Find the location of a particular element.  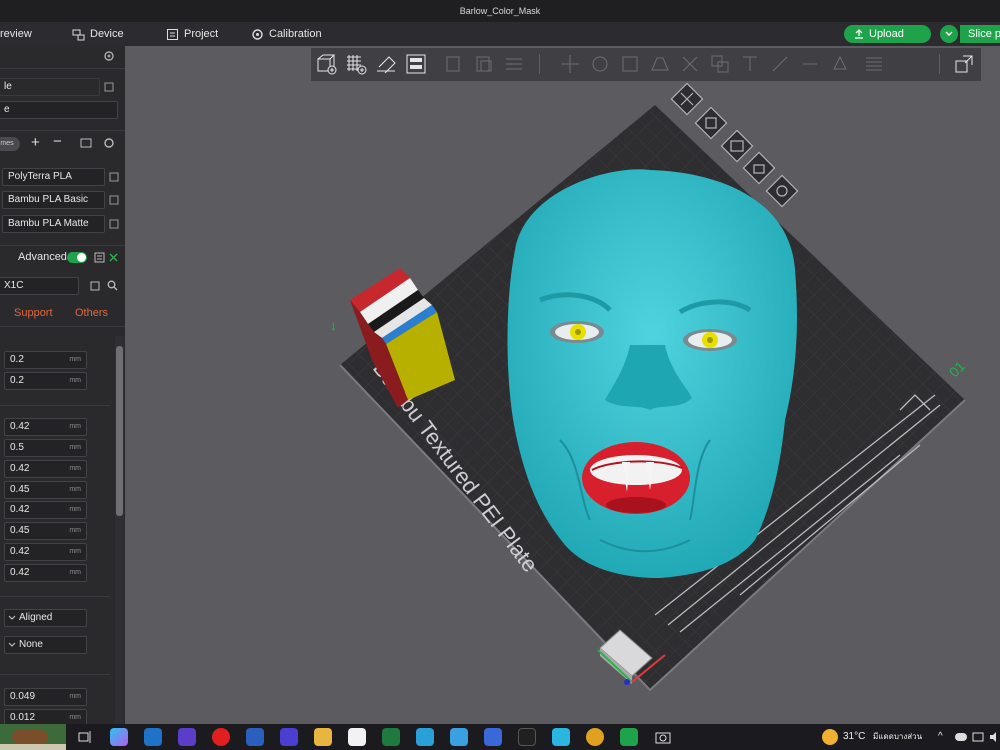

tab-calibration-label: Calibration is located at coordinates (295, 34).